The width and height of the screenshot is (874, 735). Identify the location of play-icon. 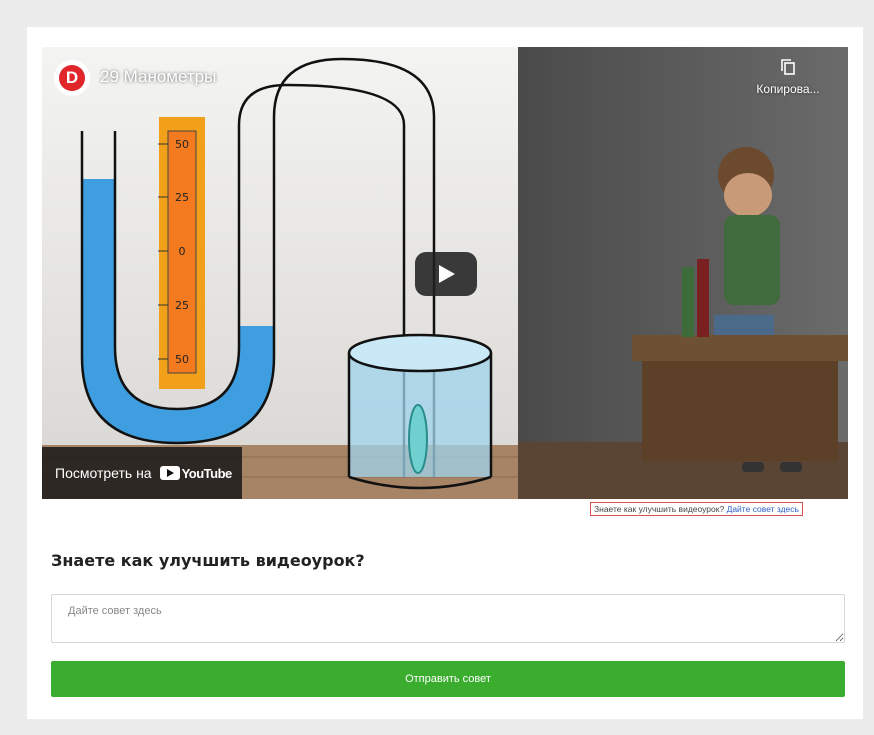
(447, 274).